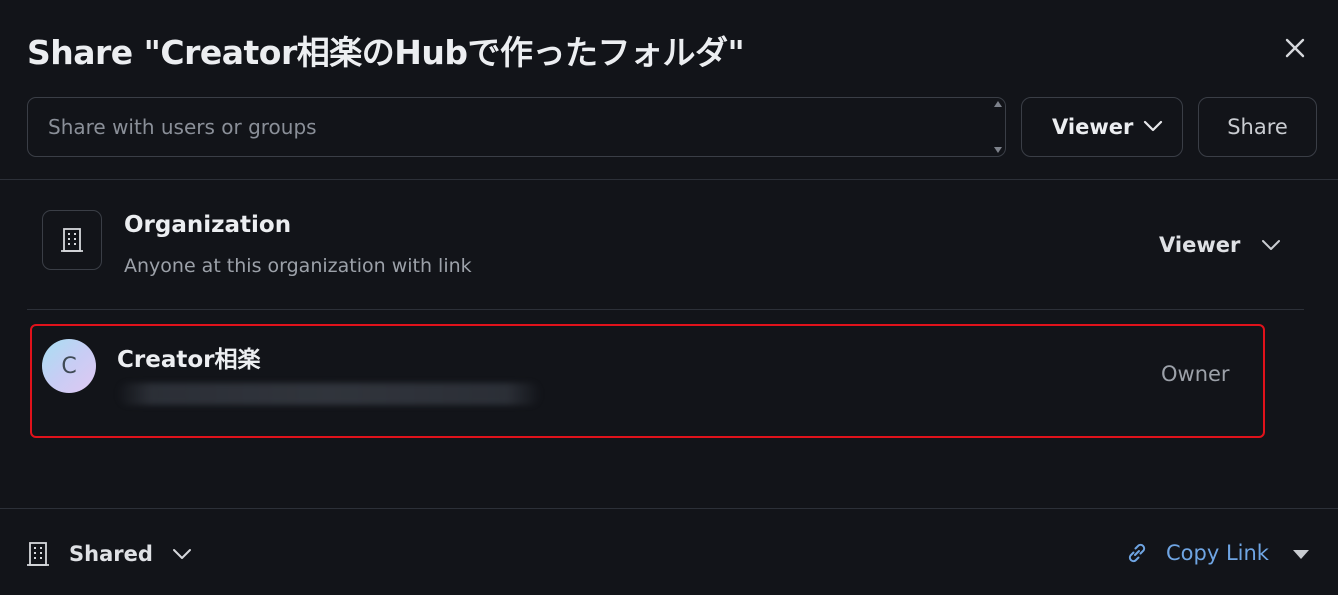 The image size is (1338, 595). Describe the element at coordinates (1195, 374) in the screenshot. I see `user-role: Owner` at that location.